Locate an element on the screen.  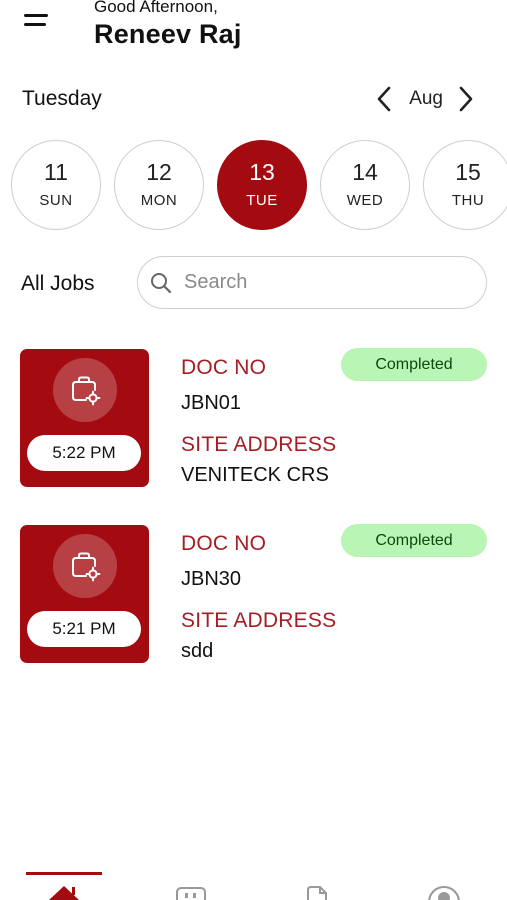
profile-icon is located at coordinates (444, 890).